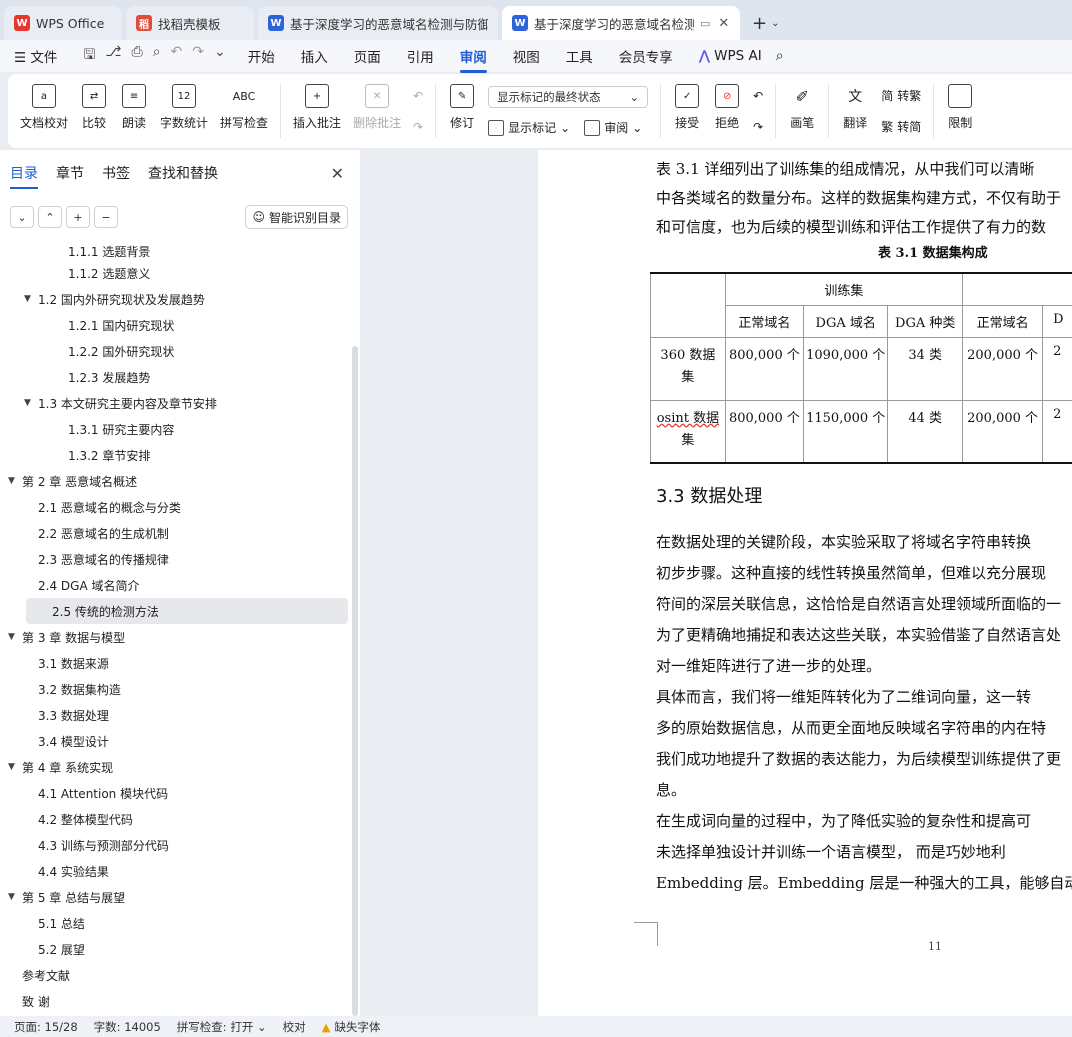 This screenshot has width=1072, height=1037. I want to click on tab-template: 稻 找稻壳模板, so click(190, 23).